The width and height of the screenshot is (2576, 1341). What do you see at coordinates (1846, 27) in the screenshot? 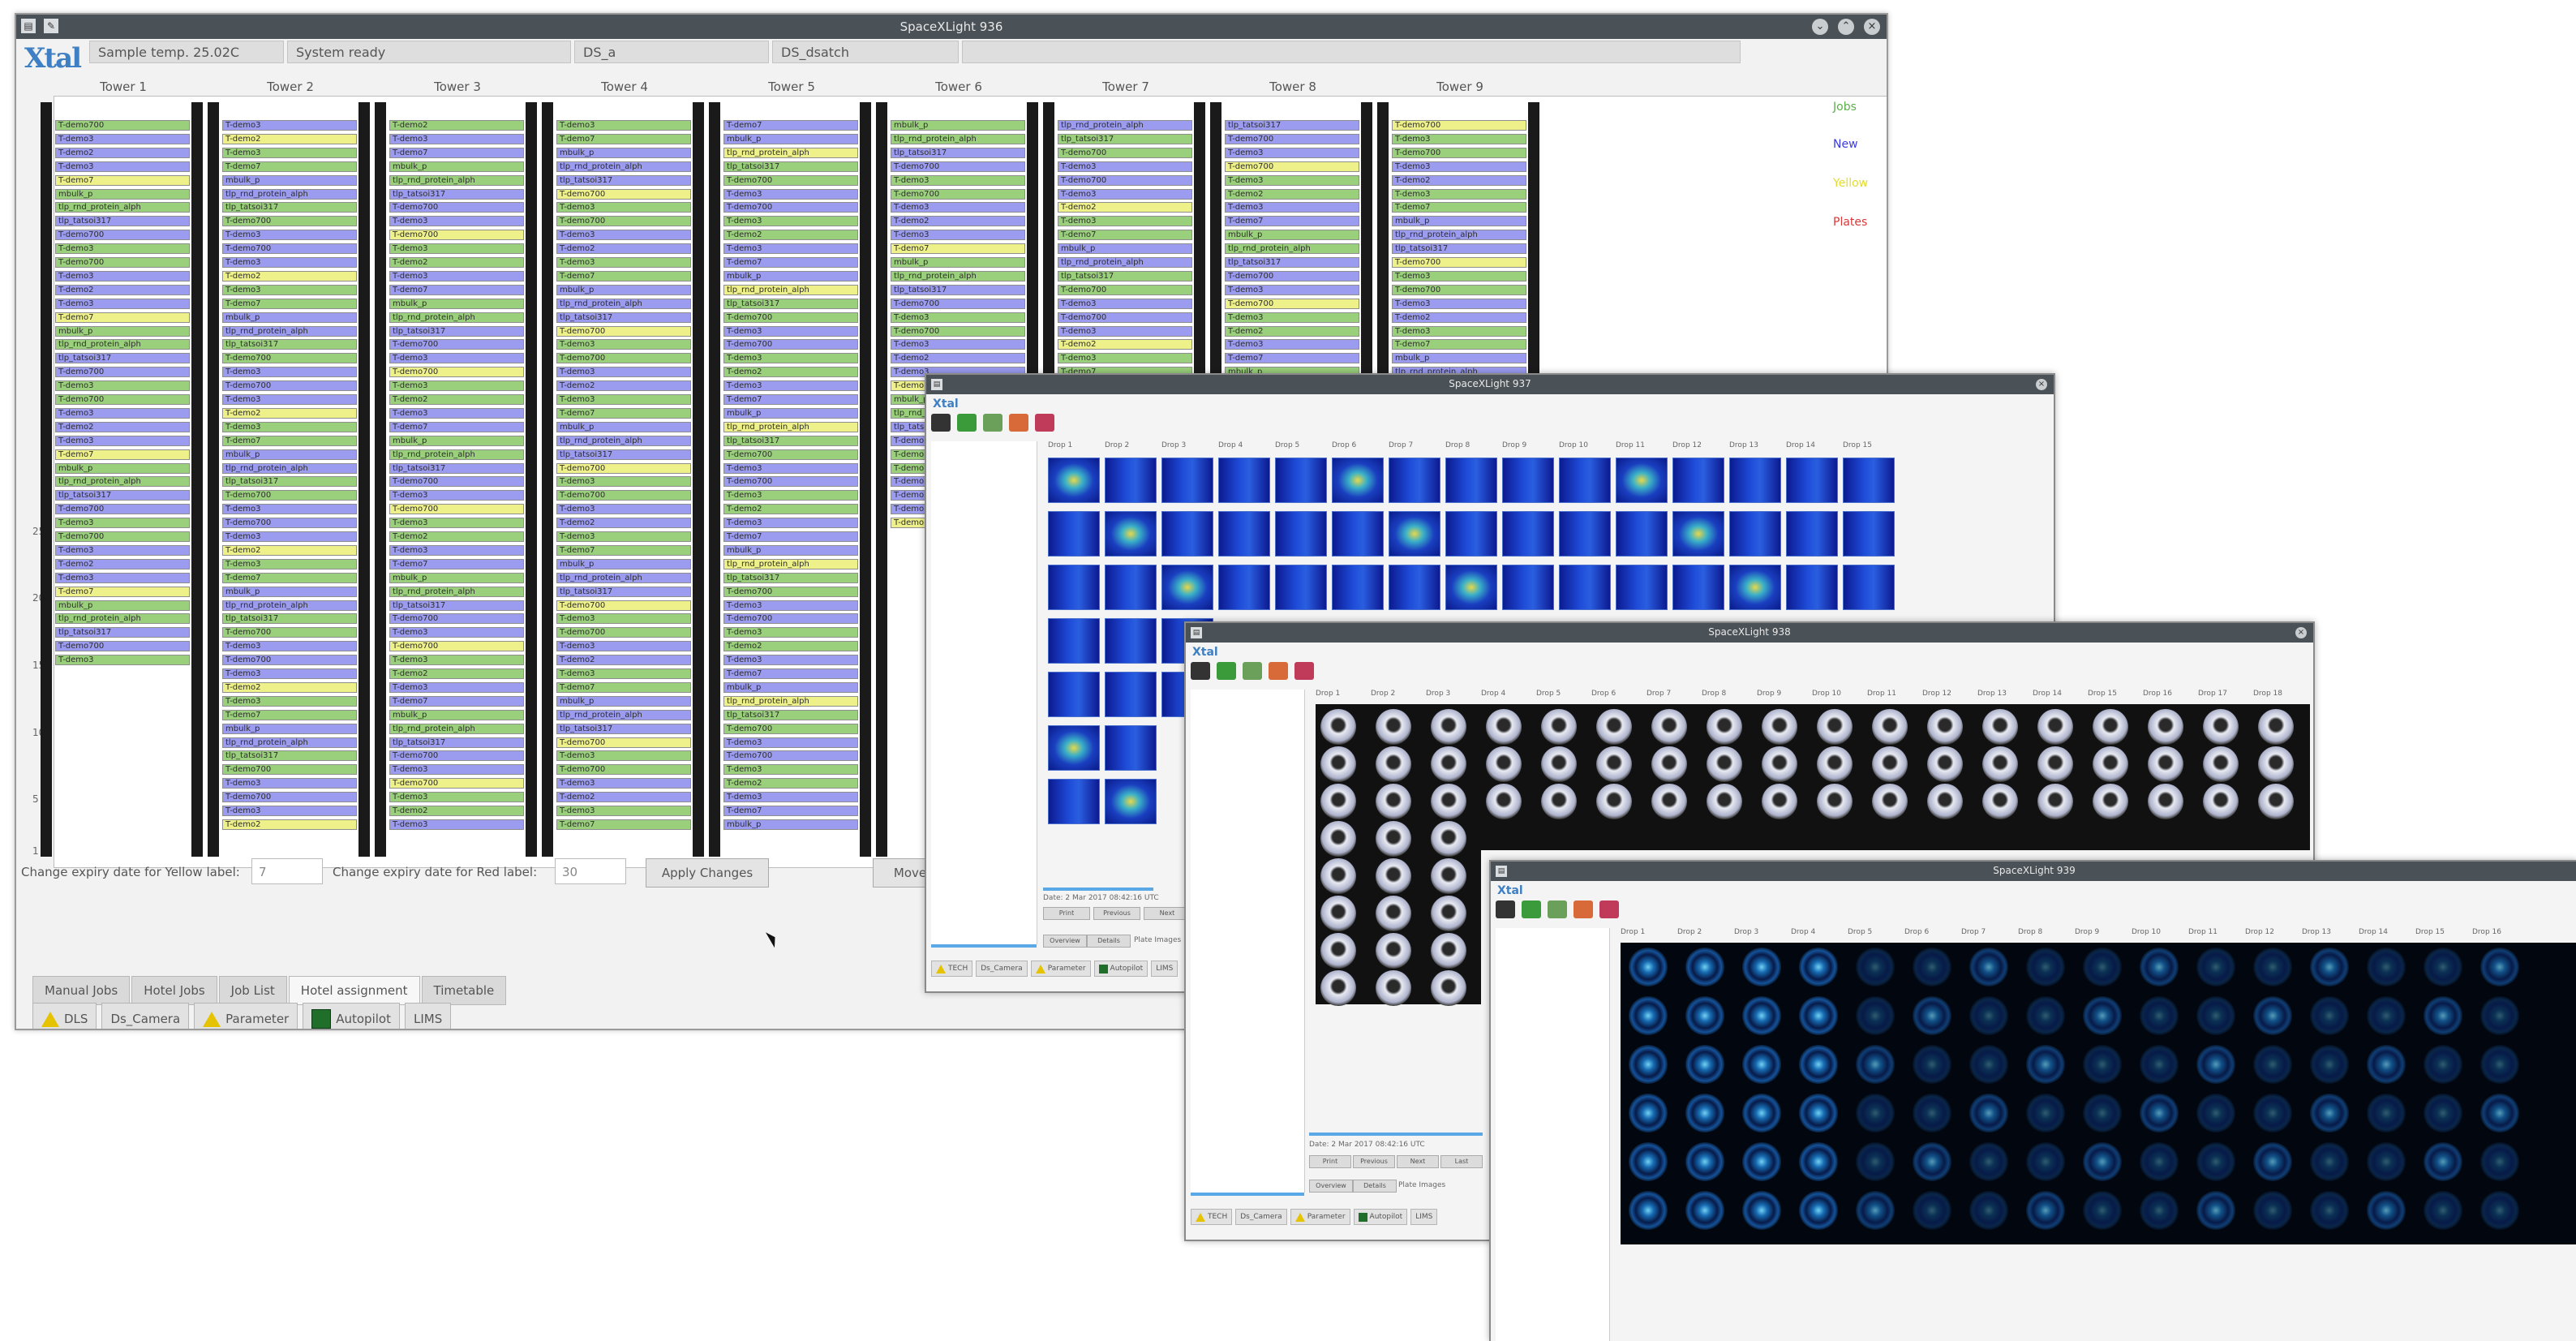
I see `maximize-icon: ⌃` at bounding box center [1846, 27].